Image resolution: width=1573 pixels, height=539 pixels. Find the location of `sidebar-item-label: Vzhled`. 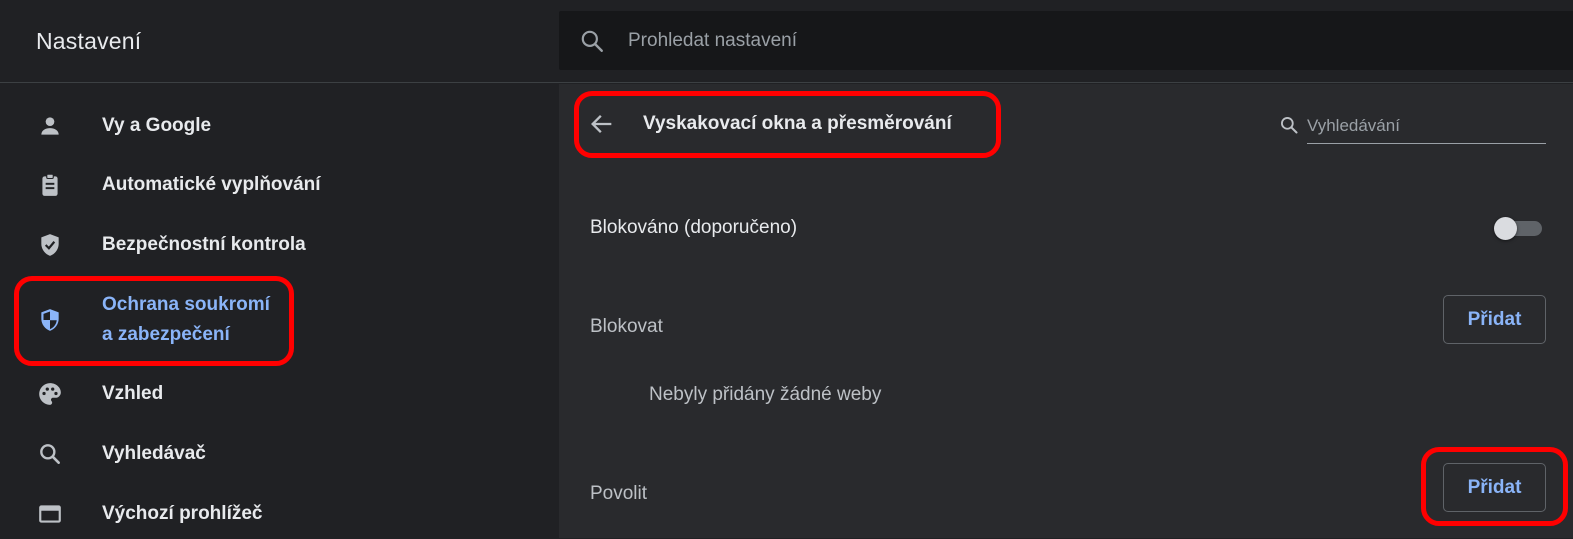

sidebar-item-label: Vzhled is located at coordinates (133, 393).